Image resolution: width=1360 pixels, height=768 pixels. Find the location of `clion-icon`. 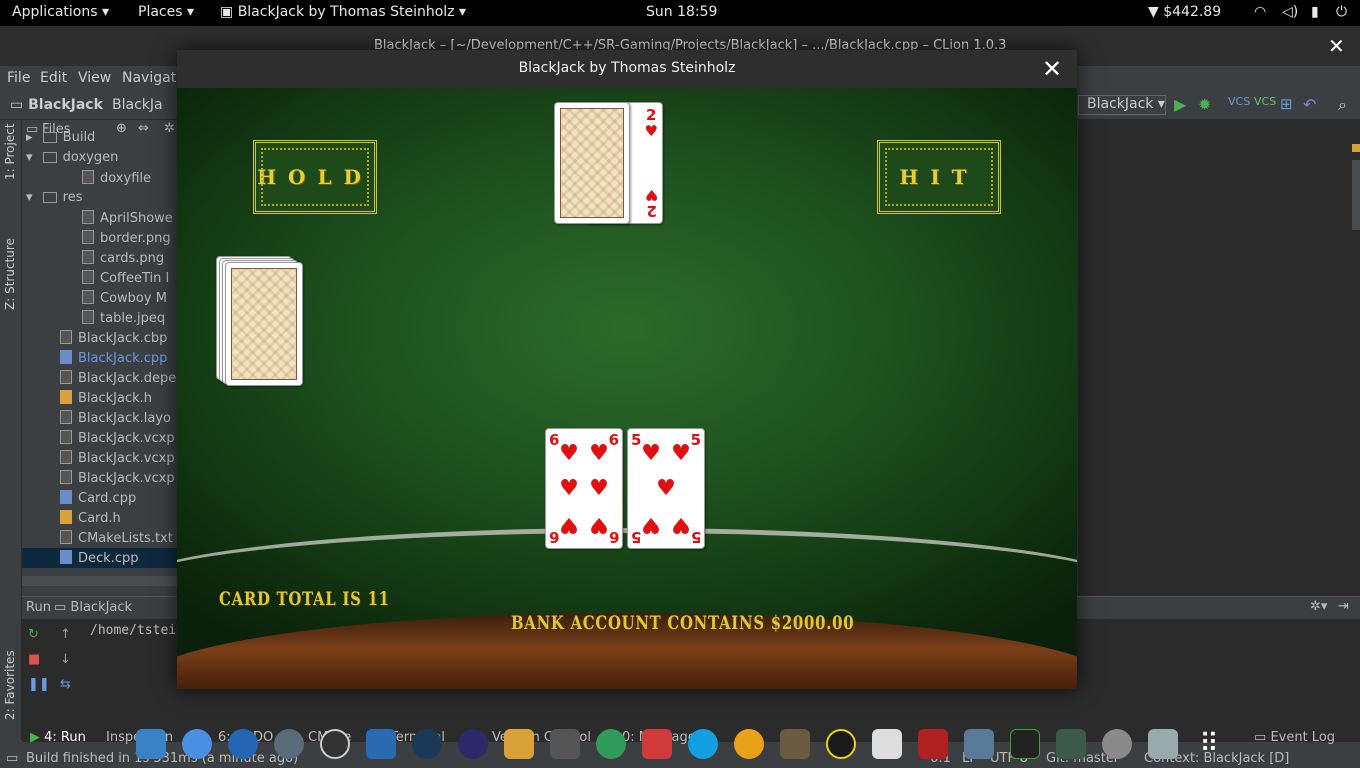

clion-icon is located at coordinates (427, 744).